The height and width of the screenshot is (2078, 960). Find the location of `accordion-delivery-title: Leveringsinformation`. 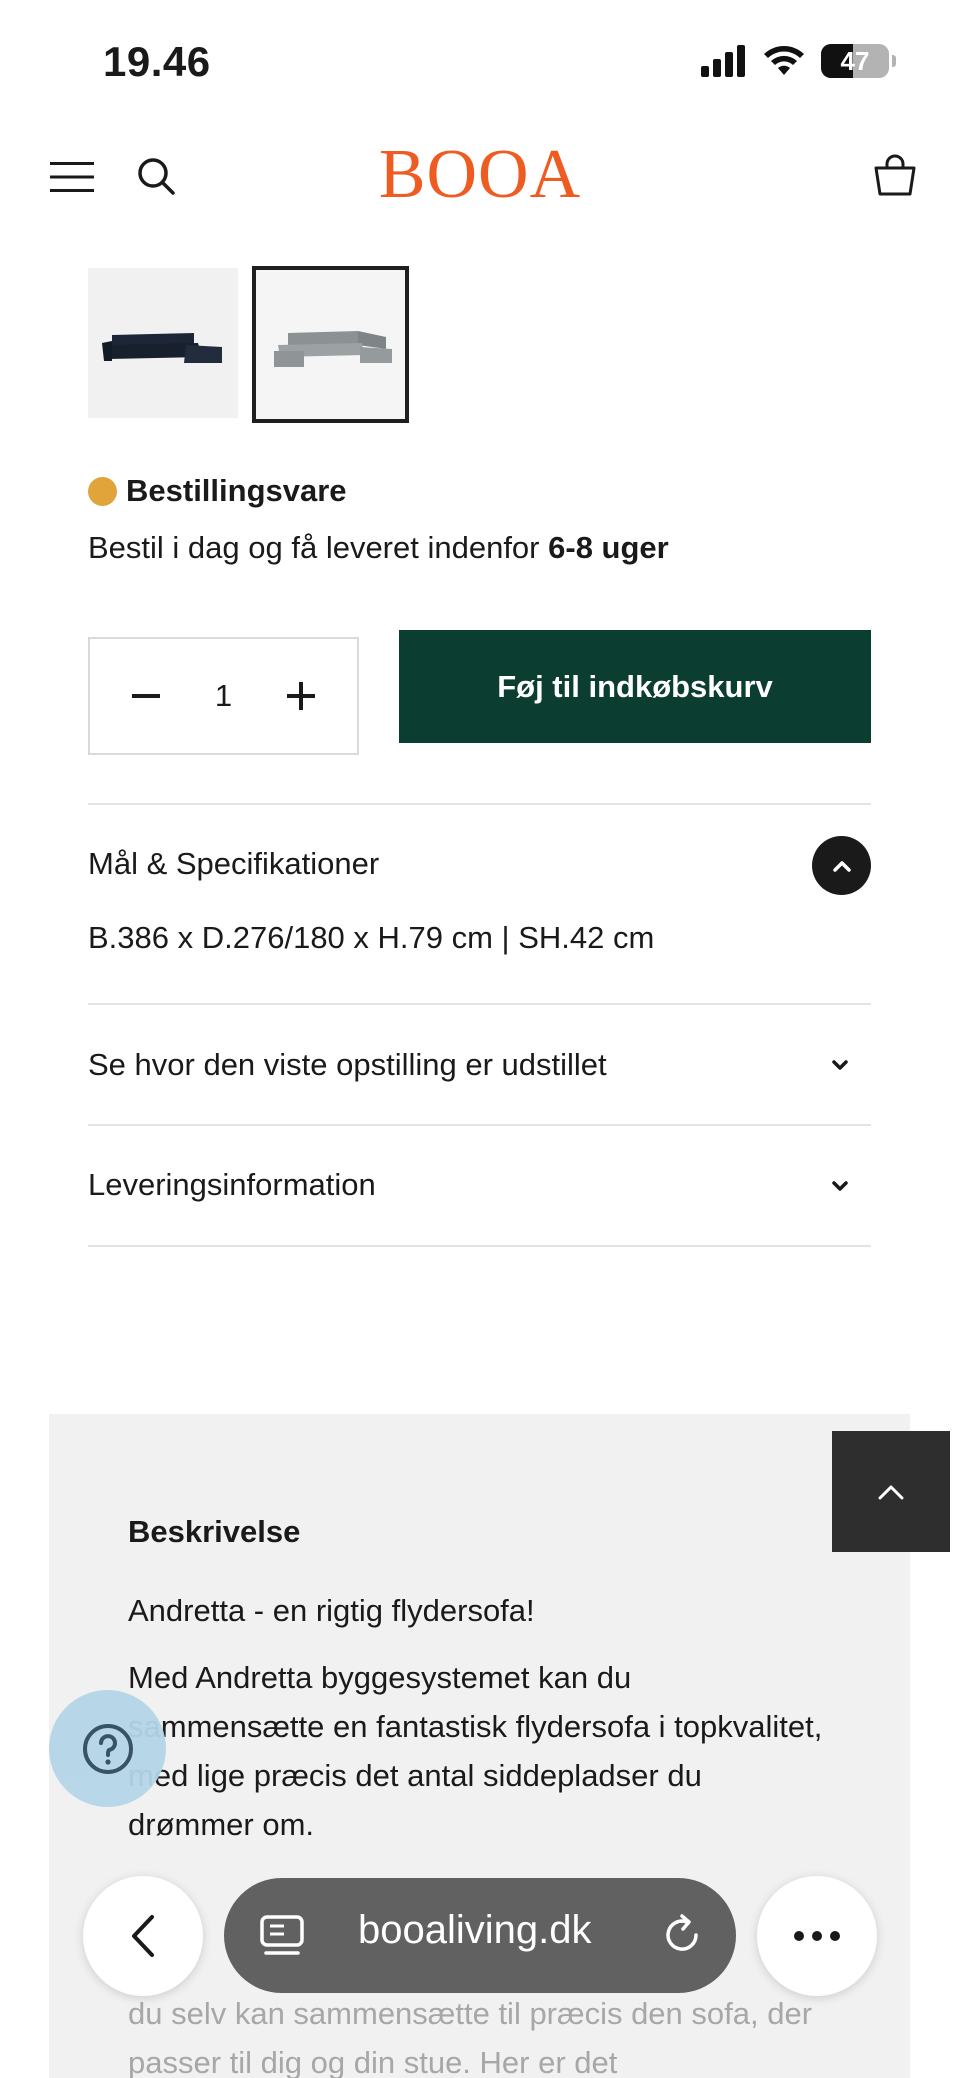

accordion-delivery-title: Leveringsinformation is located at coordinates (232, 1185).